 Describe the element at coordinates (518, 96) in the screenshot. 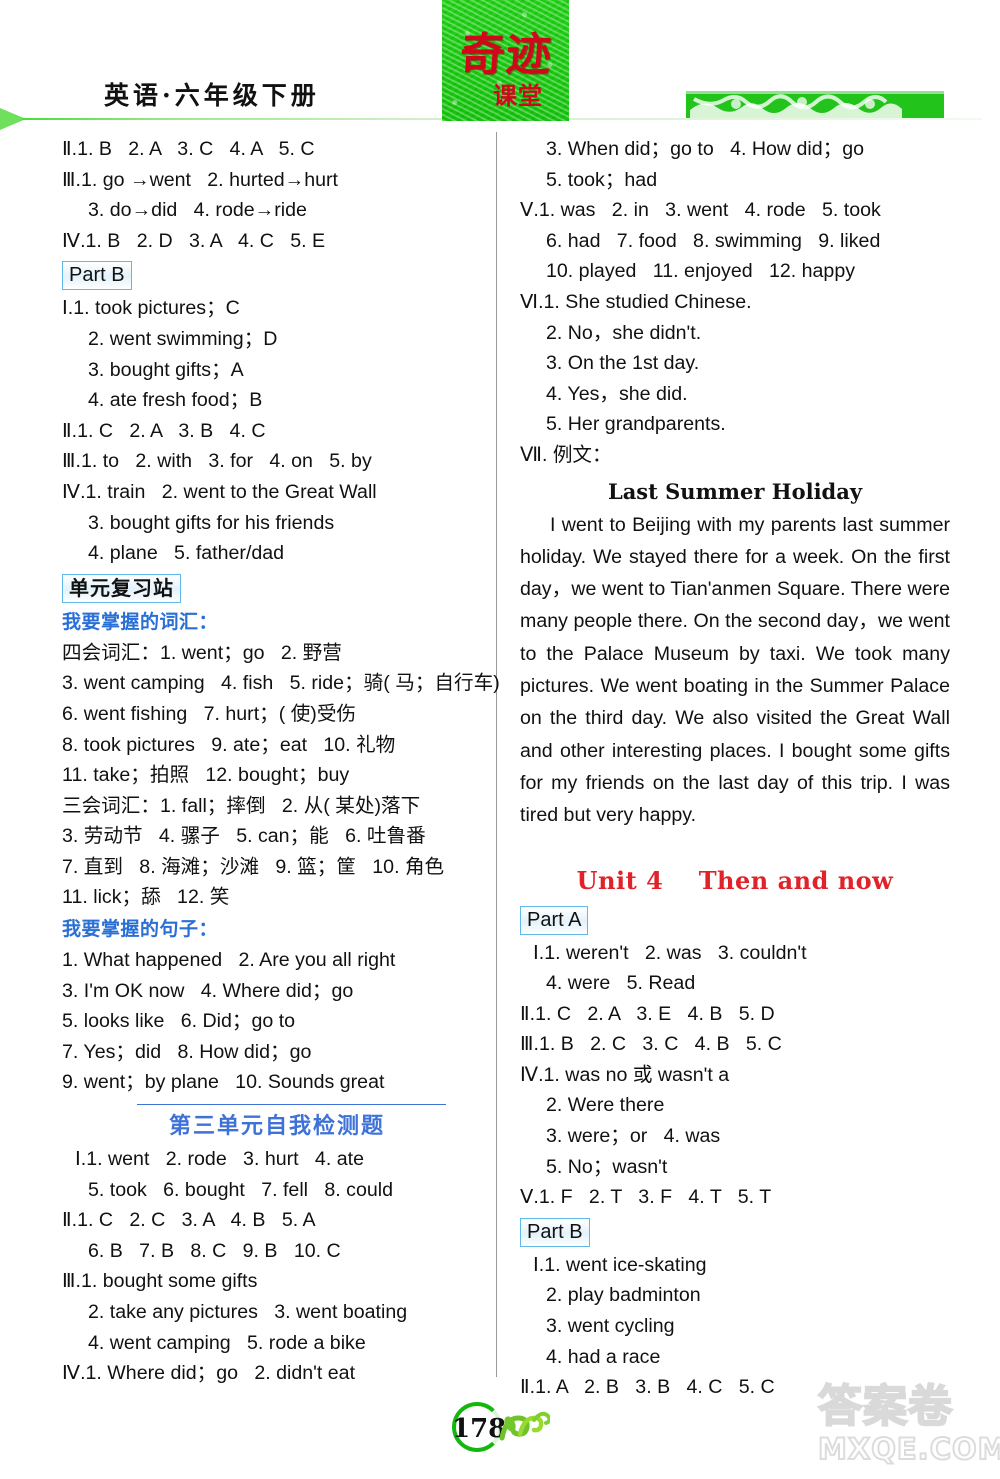

I see `brand-logo-sub-text: 课堂` at that location.